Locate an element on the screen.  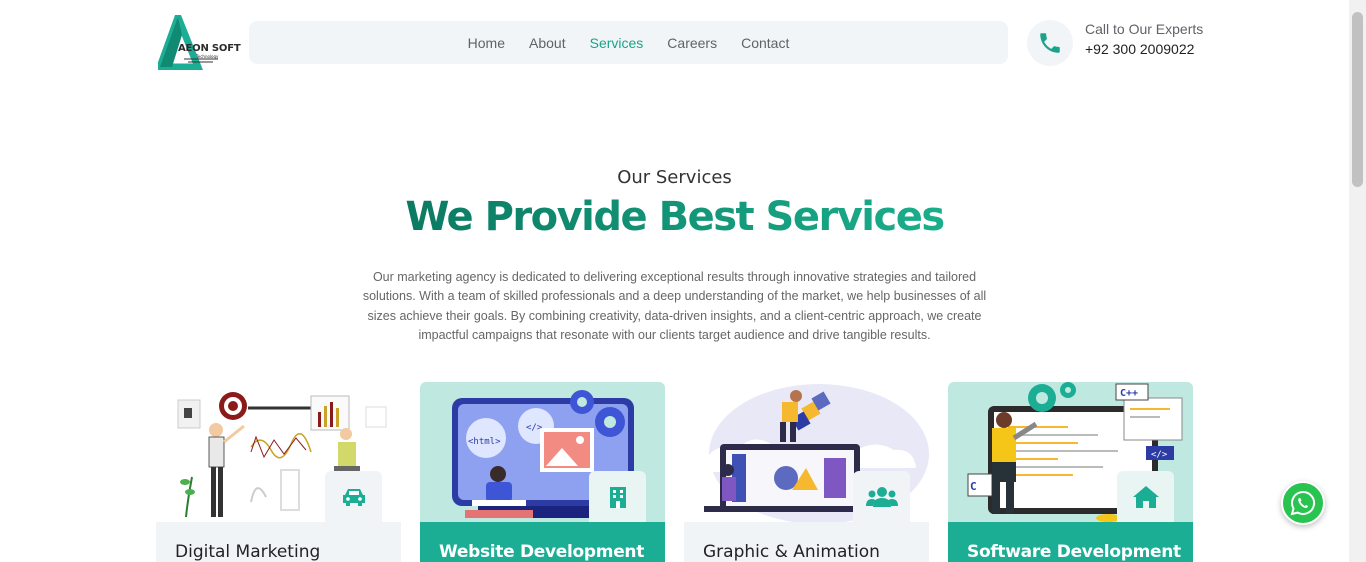
section-eyebrow: Our Services is located at coordinates (674, 177).